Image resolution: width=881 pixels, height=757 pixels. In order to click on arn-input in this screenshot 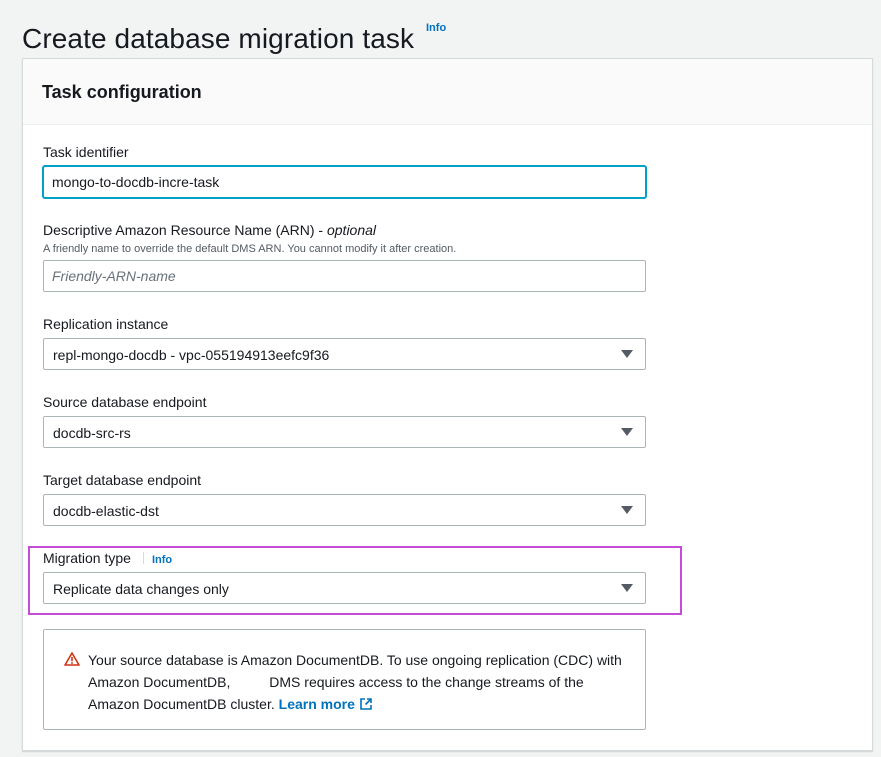, I will do `click(344, 276)`.